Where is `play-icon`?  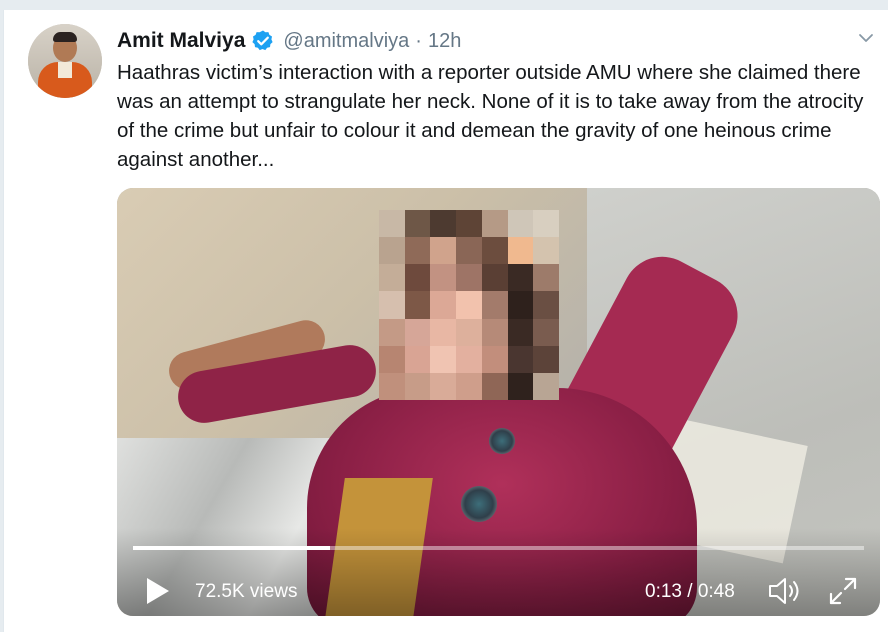 play-icon is located at coordinates (157, 591).